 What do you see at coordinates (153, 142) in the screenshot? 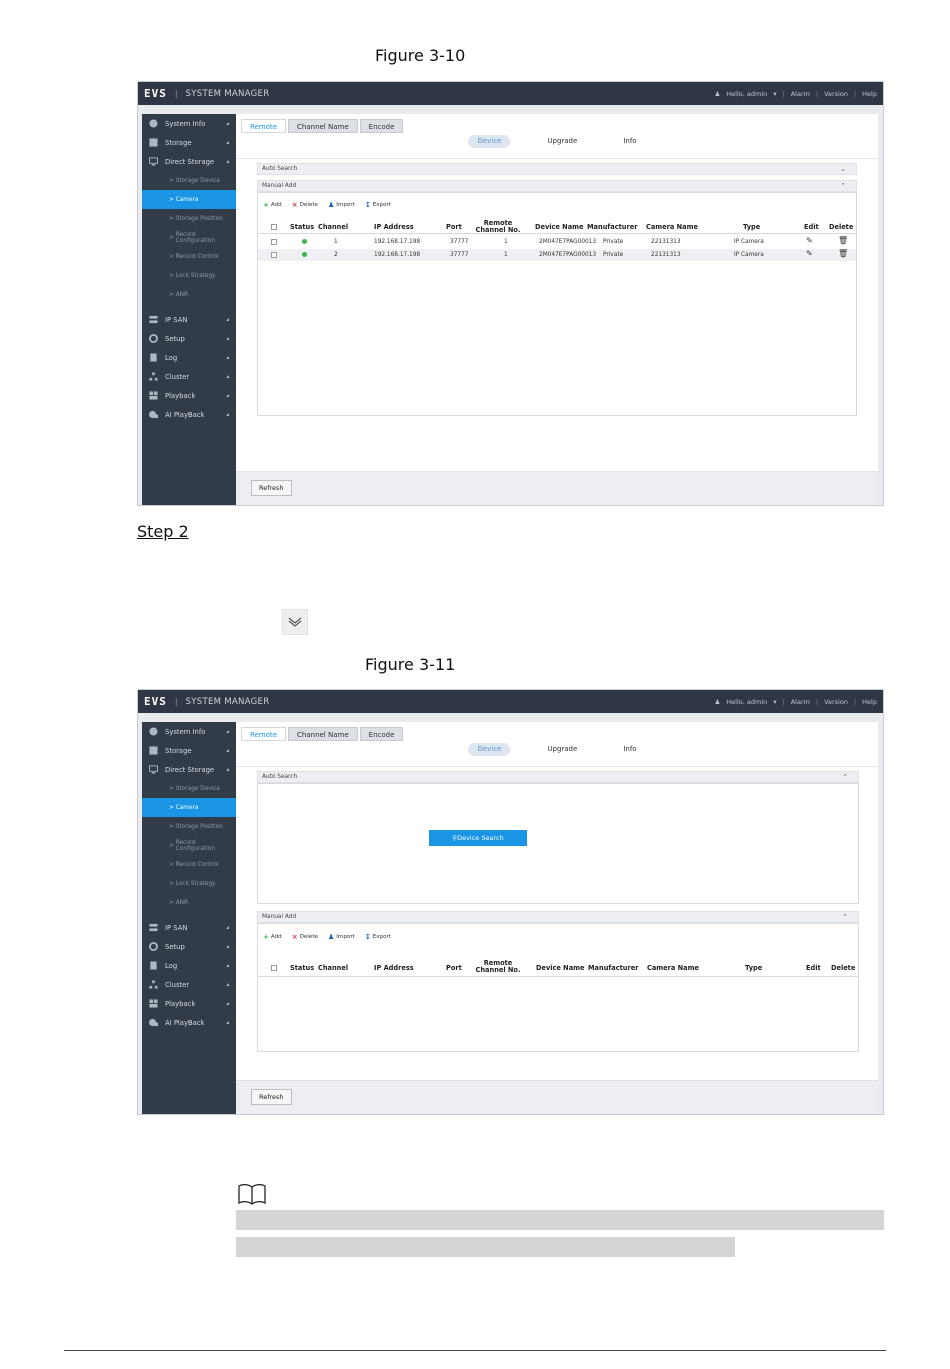
I see `disk-icon` at bounding box center [153, 142].